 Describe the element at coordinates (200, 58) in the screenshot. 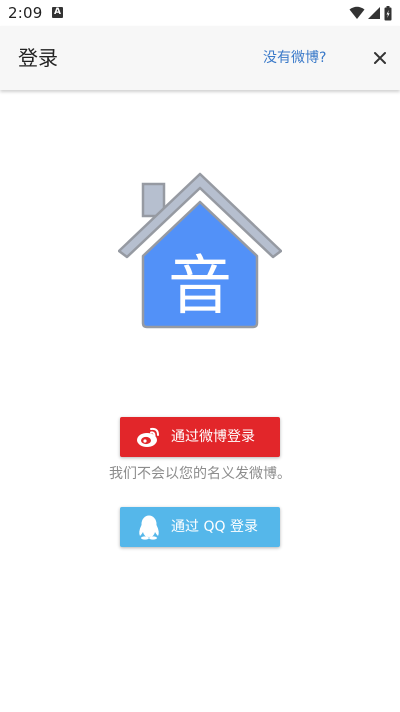

I see `app-bar: 登录 没有微博?` at that location.